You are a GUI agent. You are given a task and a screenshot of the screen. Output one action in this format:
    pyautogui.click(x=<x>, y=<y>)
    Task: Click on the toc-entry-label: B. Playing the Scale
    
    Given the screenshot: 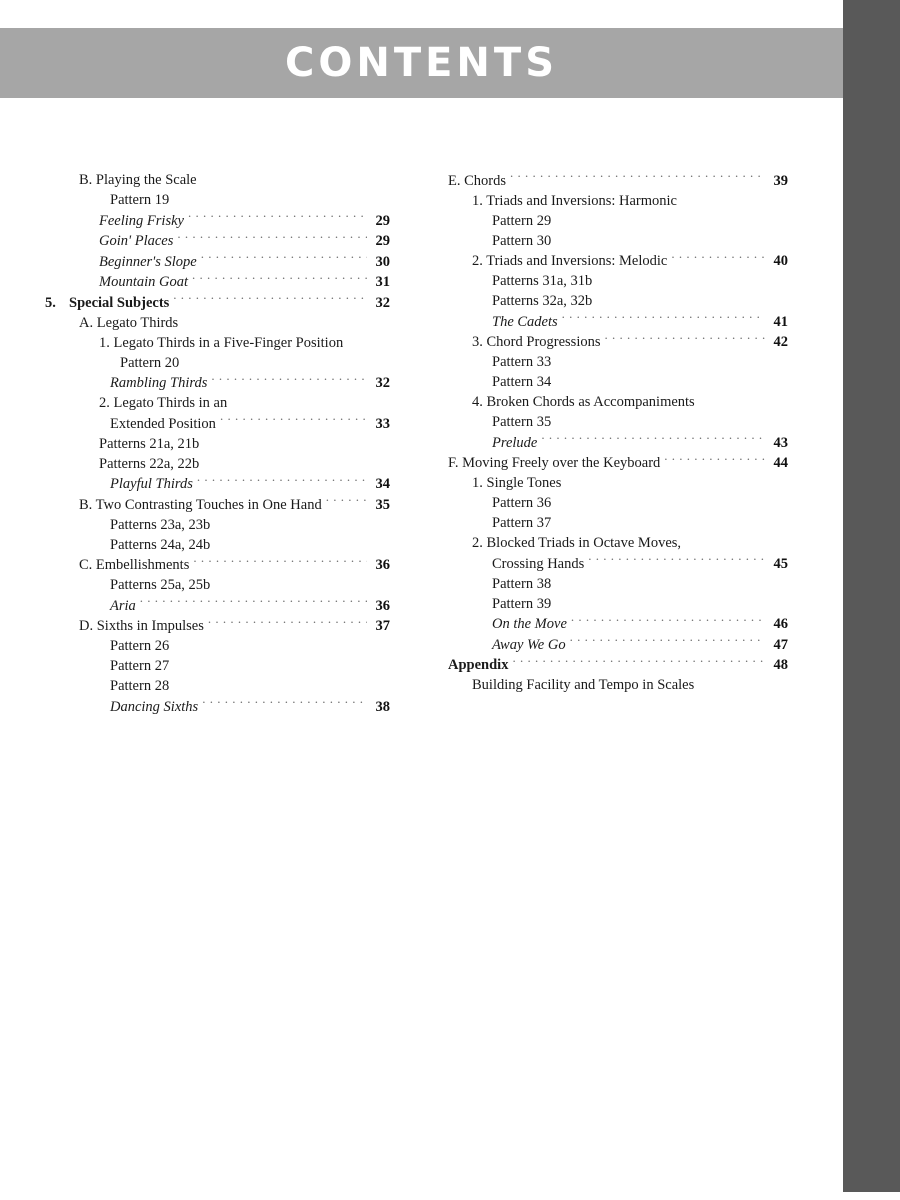 What is the action you would take?
    pyautogui.click(x=138, y=180)
    